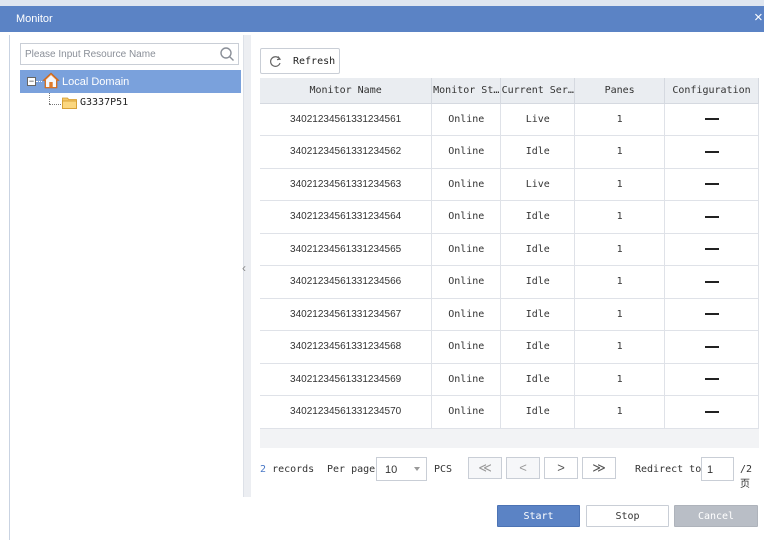 The width and height of the screenshot is (764, 540). What do you see at coordinates (716, 516) in the screenshot?
I see `cancel-button: Cancel` at bounding box center [716, 516].